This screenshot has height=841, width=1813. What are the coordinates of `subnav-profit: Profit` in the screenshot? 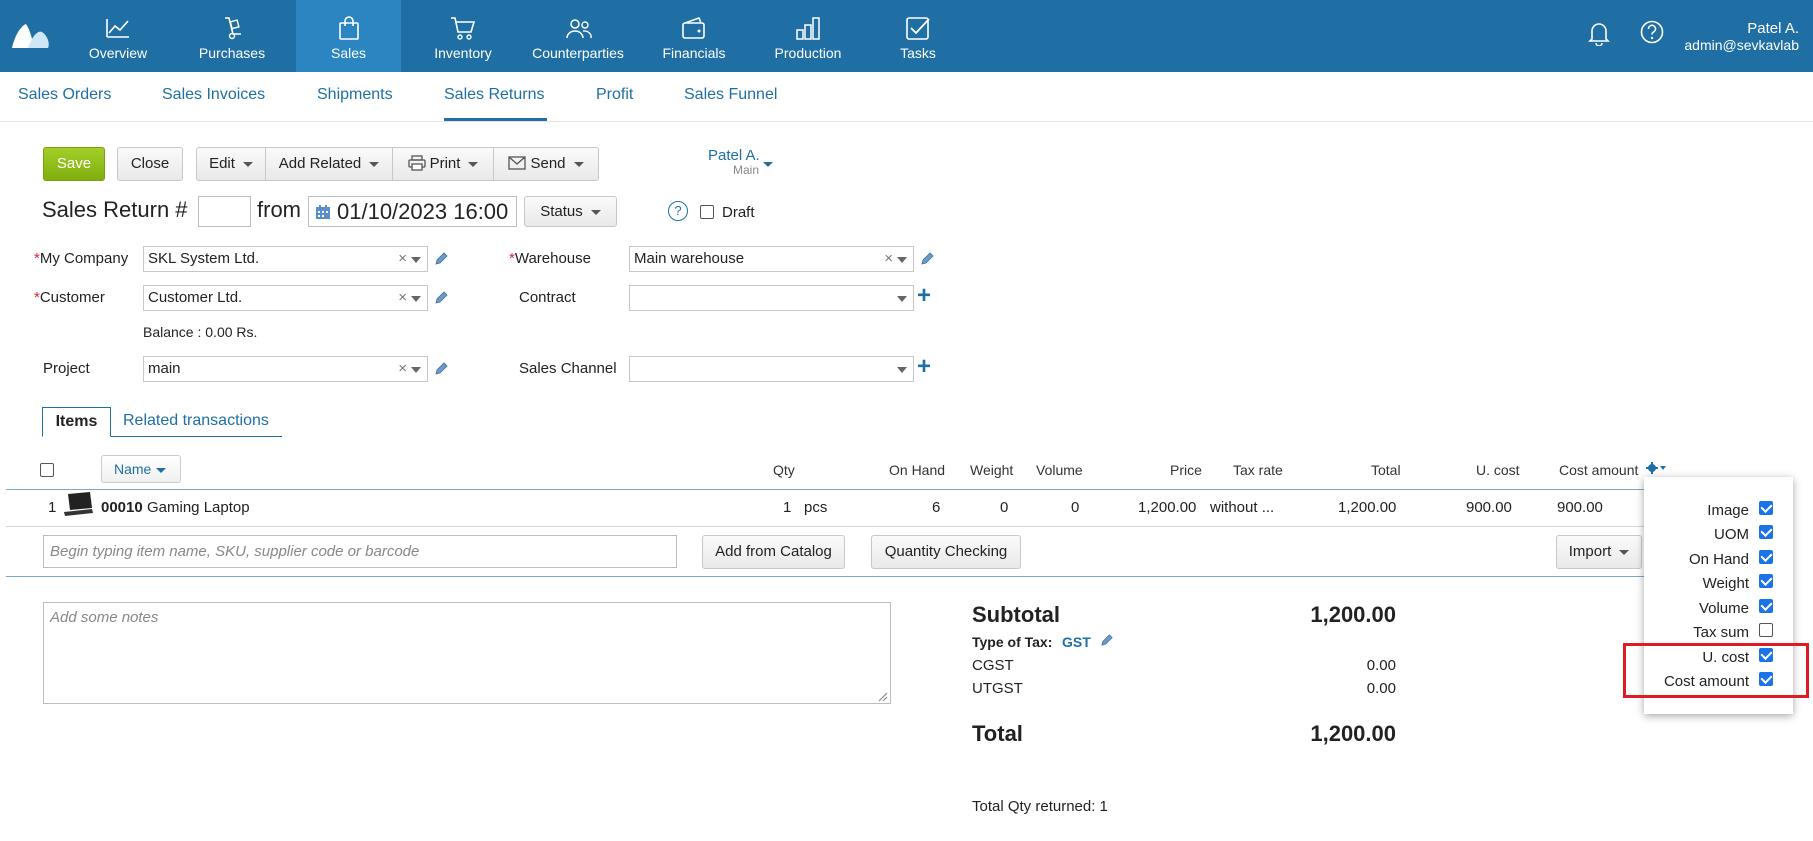 It's located at (614, 95).